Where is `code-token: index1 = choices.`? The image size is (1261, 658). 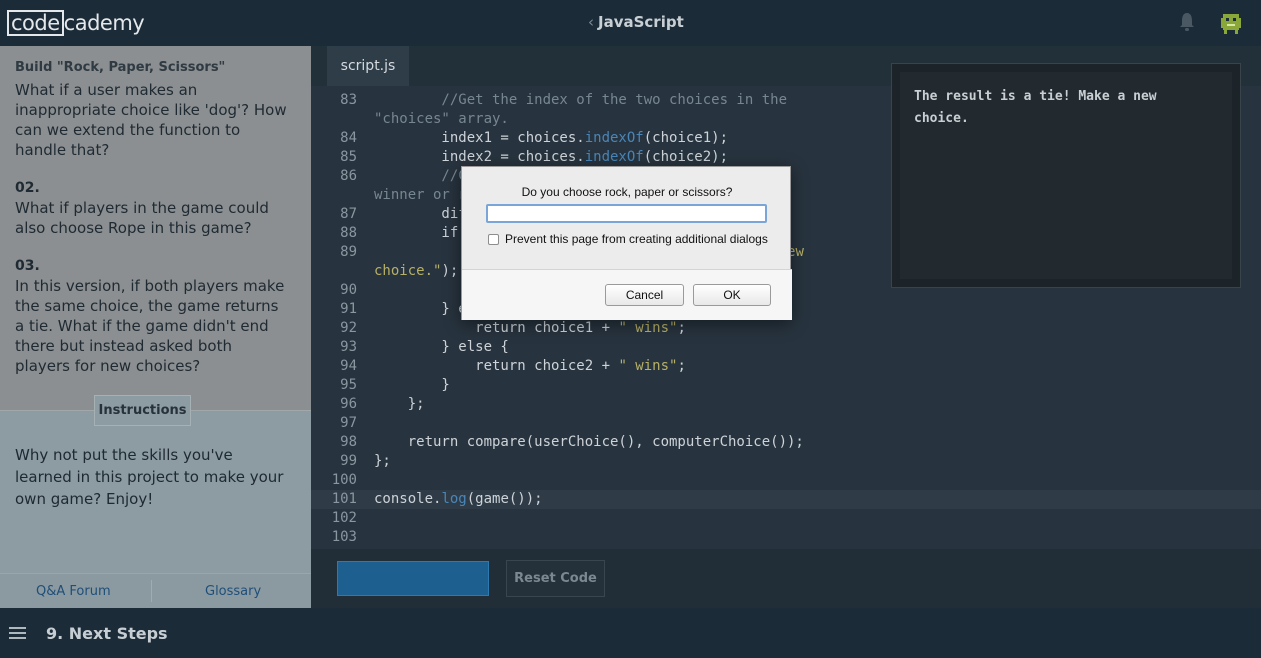
code-token: index1 = choices. is located at coordinates (479, 138).